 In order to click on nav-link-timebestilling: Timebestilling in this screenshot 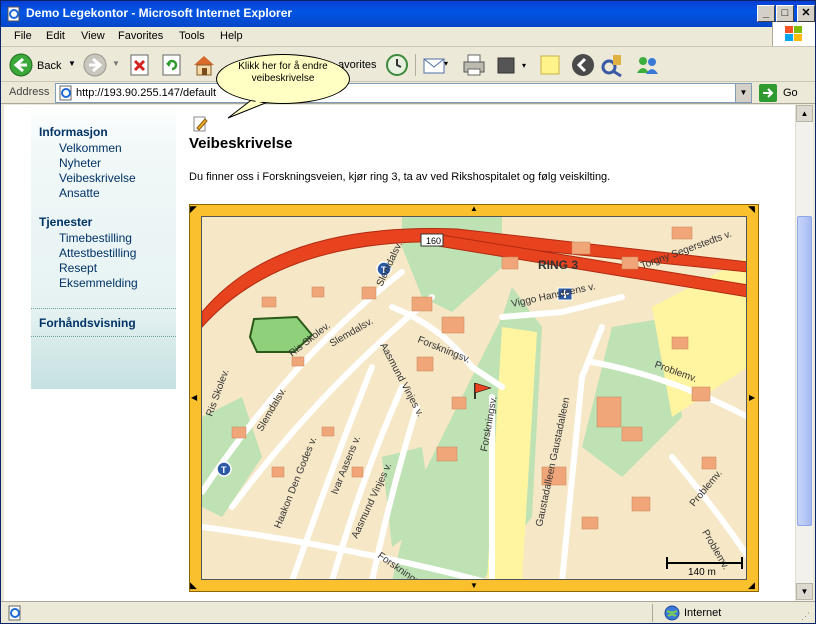, I will do `click(95, 238)`.